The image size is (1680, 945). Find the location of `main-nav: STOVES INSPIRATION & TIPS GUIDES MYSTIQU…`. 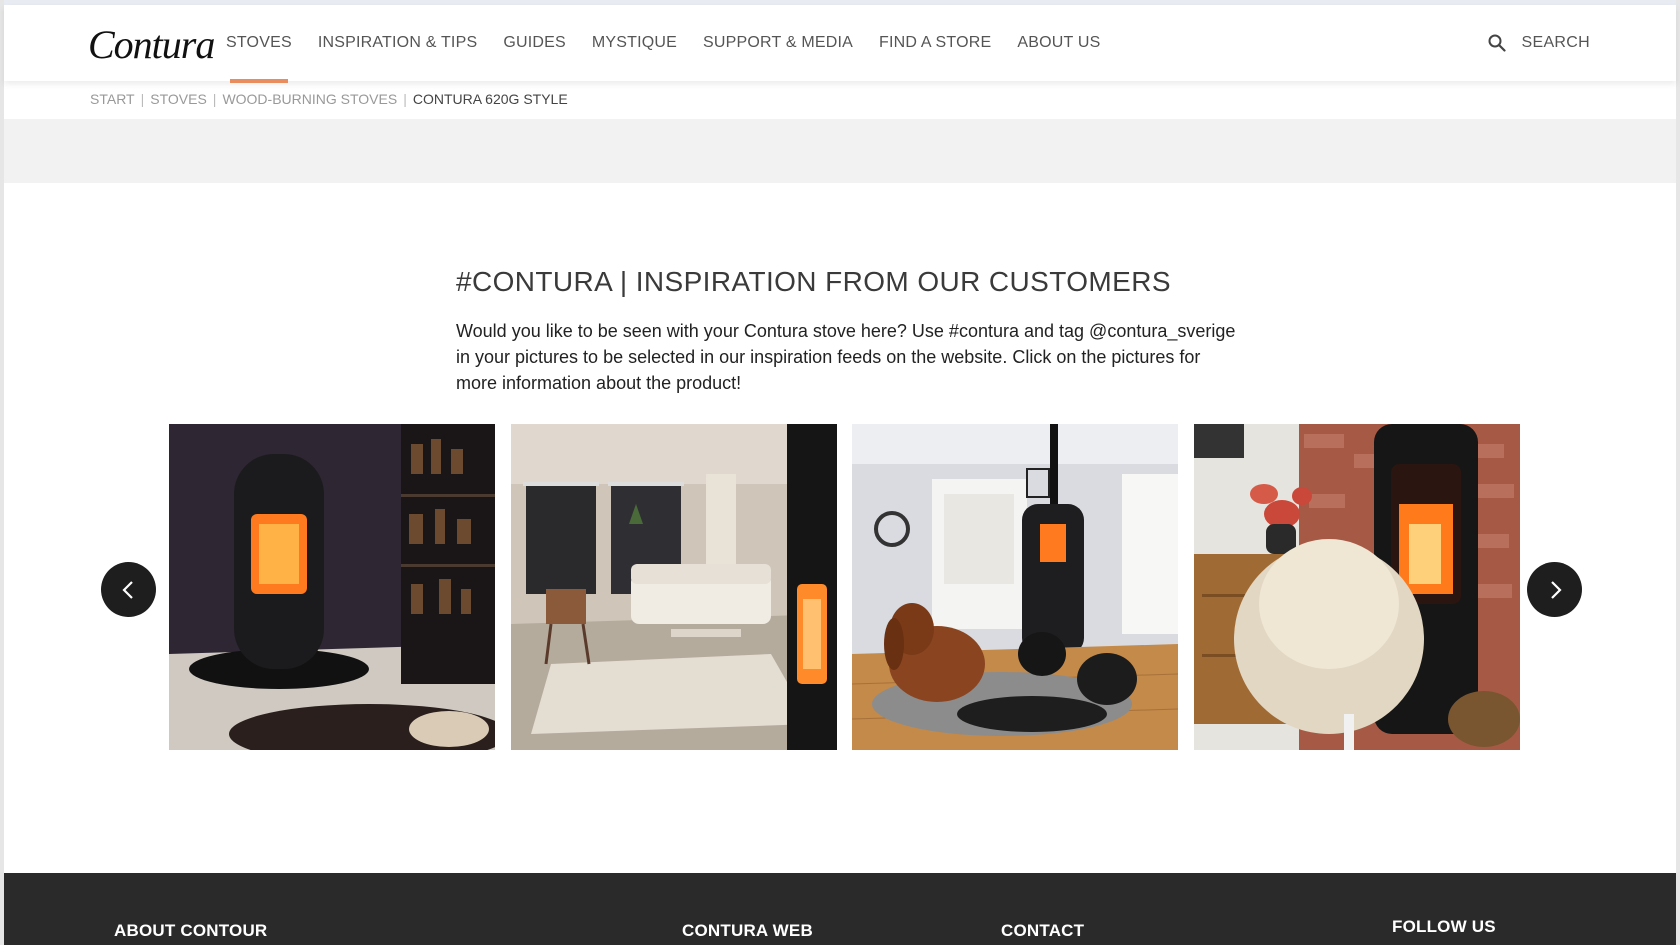

main-nav: STOVES INSPIRATION & TIPS GUIDES MYSTIQU… is located at coordinates (676, 44).